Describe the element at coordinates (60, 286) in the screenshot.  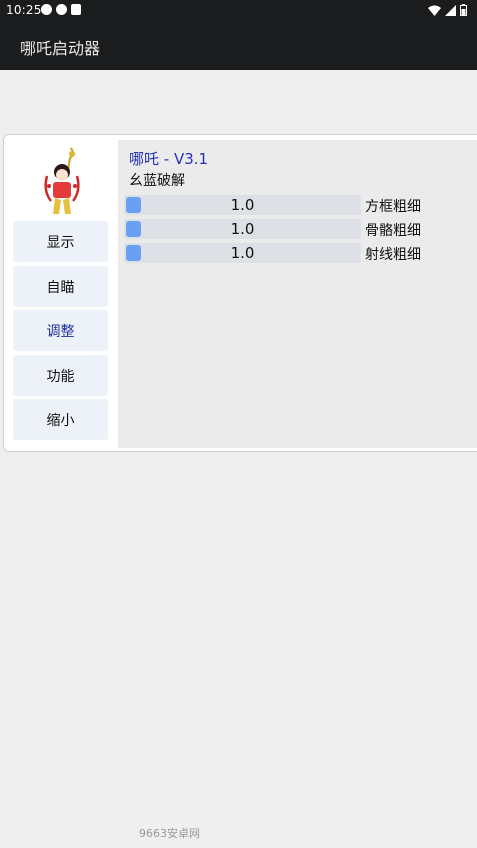
I see `menu-button-aimbot: 自瞄` at that location.